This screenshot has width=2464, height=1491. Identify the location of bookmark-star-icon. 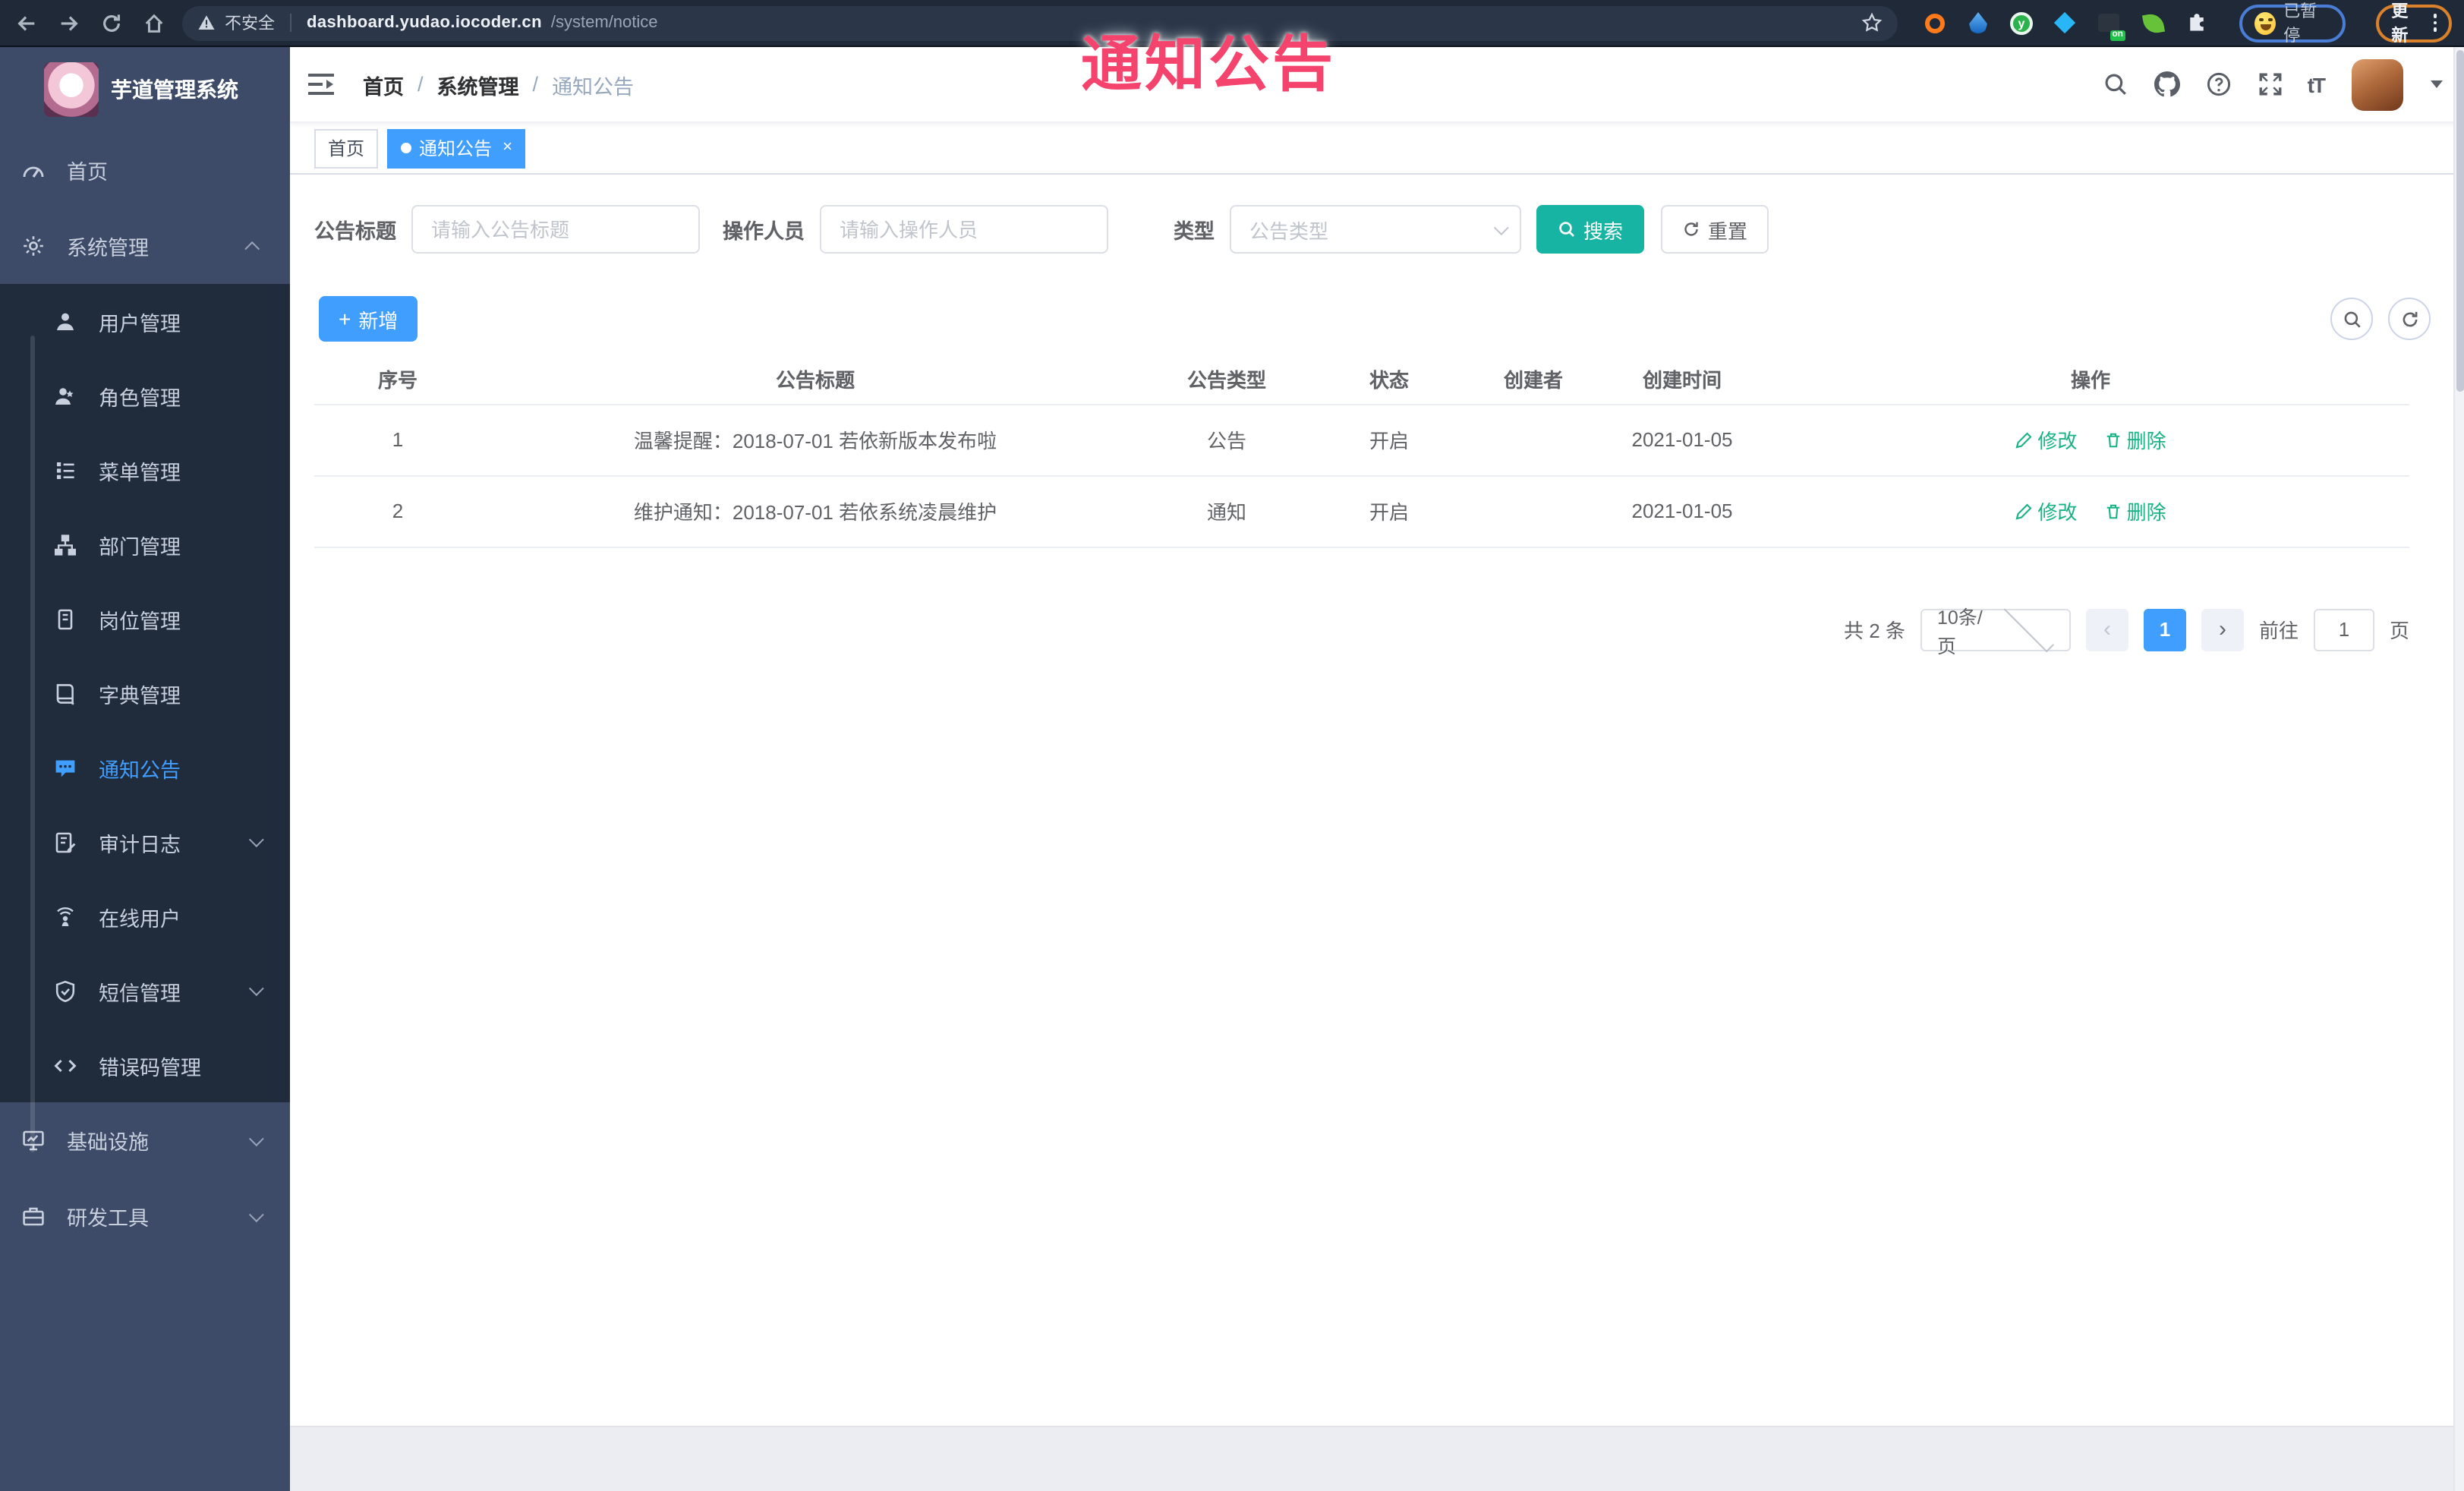
(1872, 22).